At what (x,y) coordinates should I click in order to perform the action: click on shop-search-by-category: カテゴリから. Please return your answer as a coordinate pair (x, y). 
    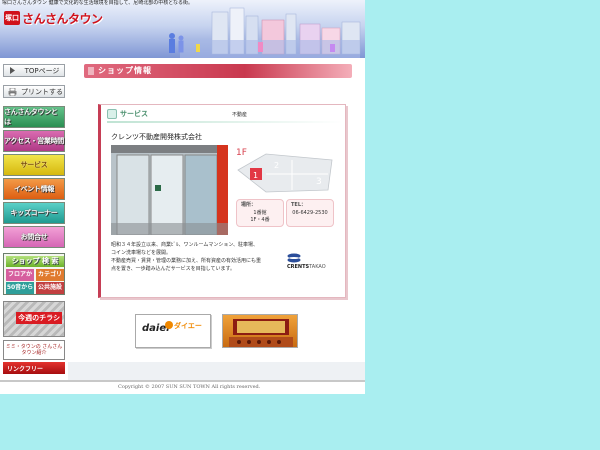
    Looking at the image, I should click on (50, 279).